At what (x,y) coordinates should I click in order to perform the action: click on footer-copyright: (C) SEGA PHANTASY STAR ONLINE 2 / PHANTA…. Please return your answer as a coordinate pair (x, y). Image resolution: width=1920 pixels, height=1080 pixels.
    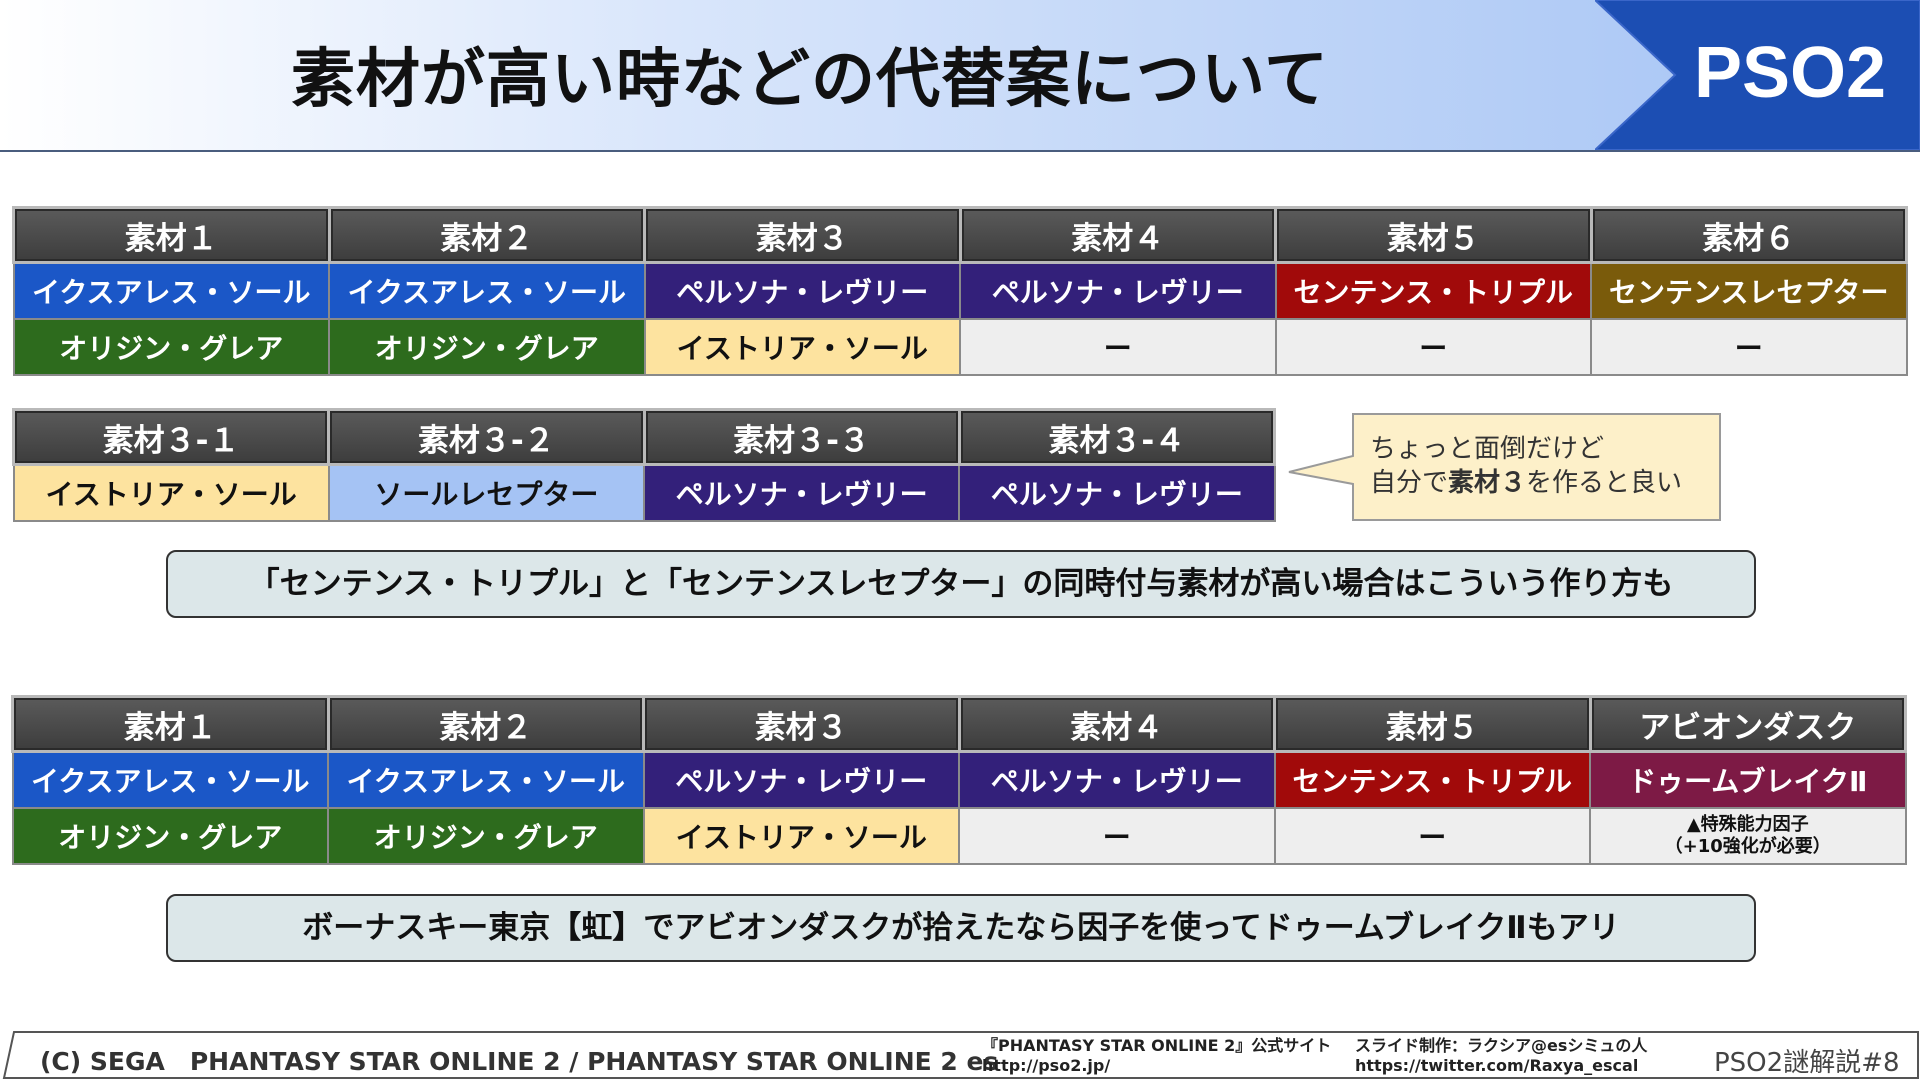
    Looking at the image, I should click on (519, 1061).